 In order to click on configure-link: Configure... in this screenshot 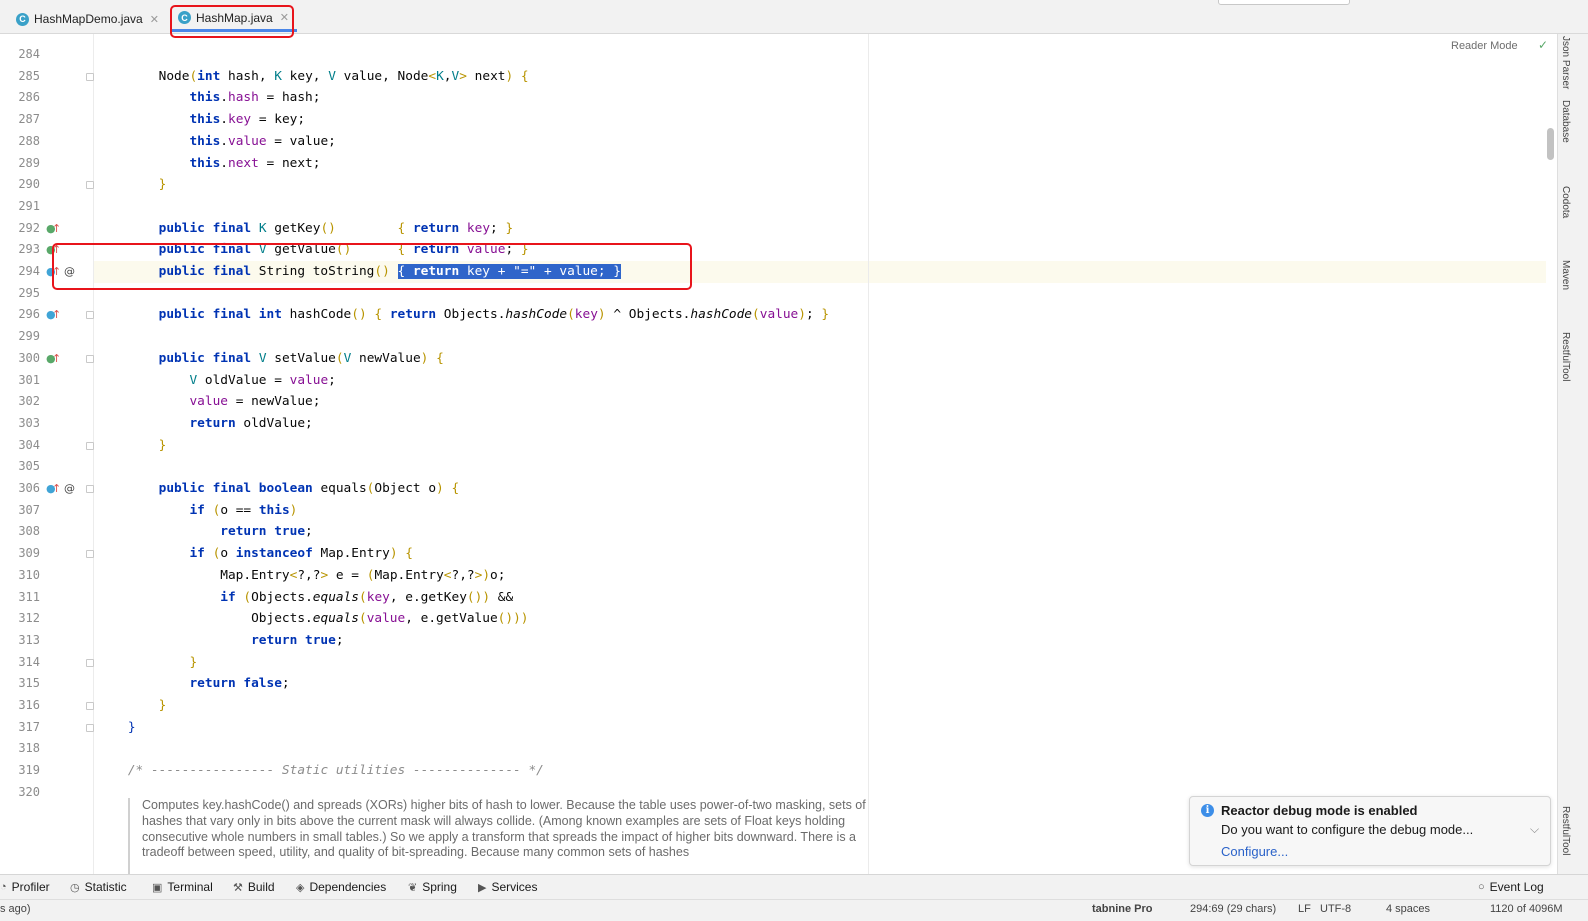, I will do `click(1254, 851)`.